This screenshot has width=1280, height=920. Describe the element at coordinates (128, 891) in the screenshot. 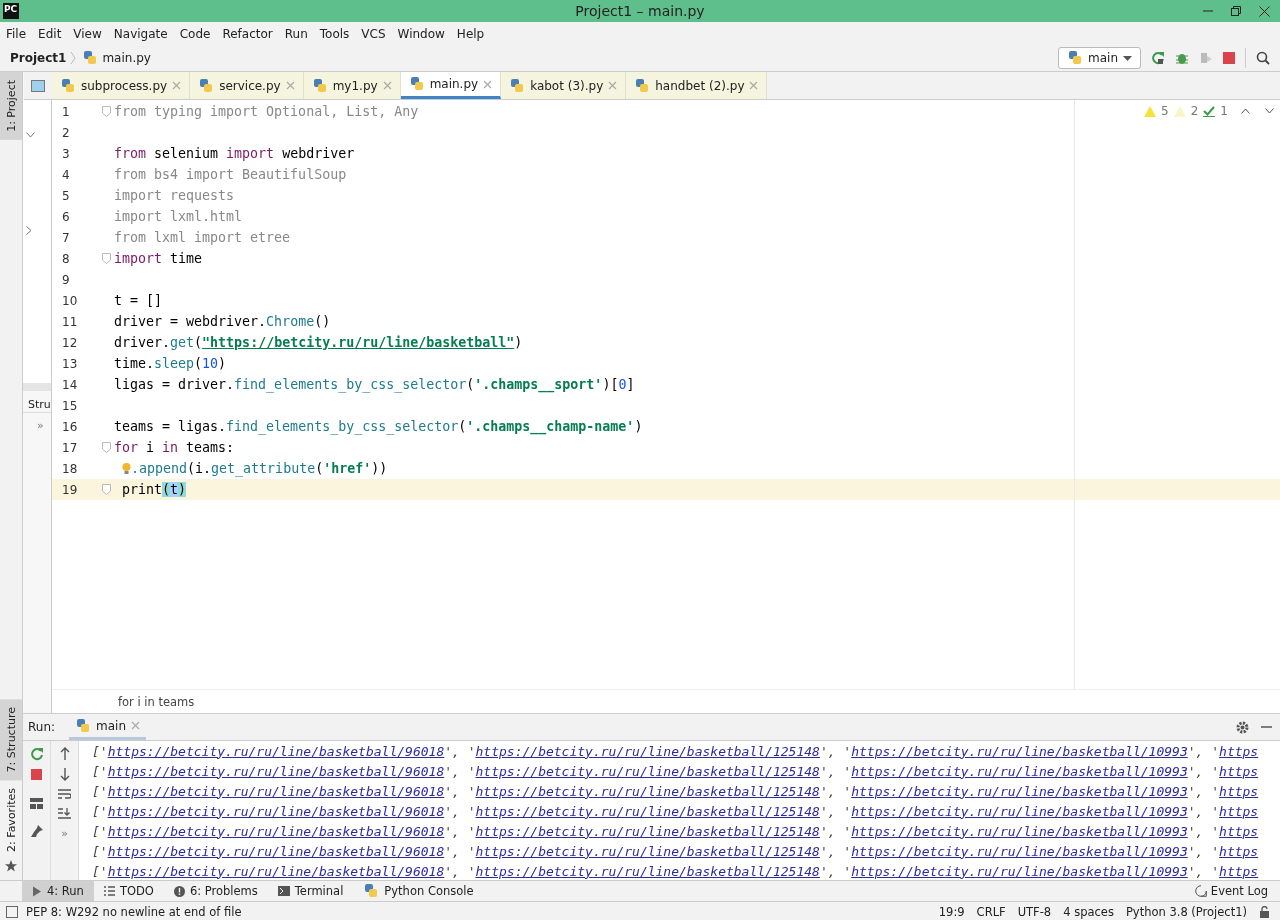

I see `tool-window-tab: TODO` at that location.